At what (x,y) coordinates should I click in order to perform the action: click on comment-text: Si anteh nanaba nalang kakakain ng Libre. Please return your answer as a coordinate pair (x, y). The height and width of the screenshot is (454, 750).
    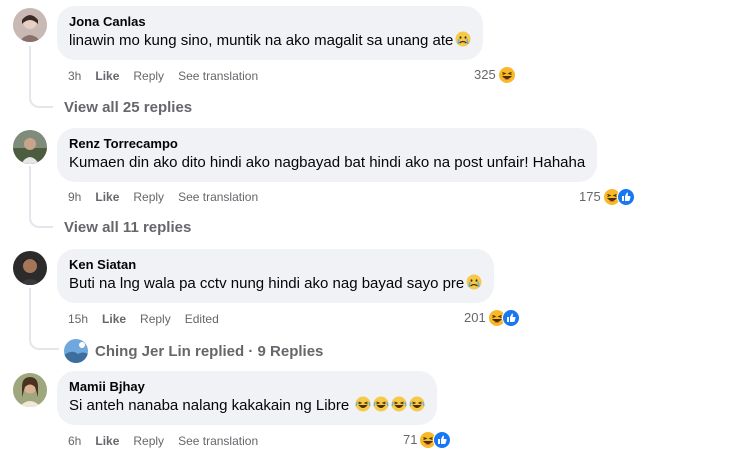
    Looking at the image, I should click on (247, 406).